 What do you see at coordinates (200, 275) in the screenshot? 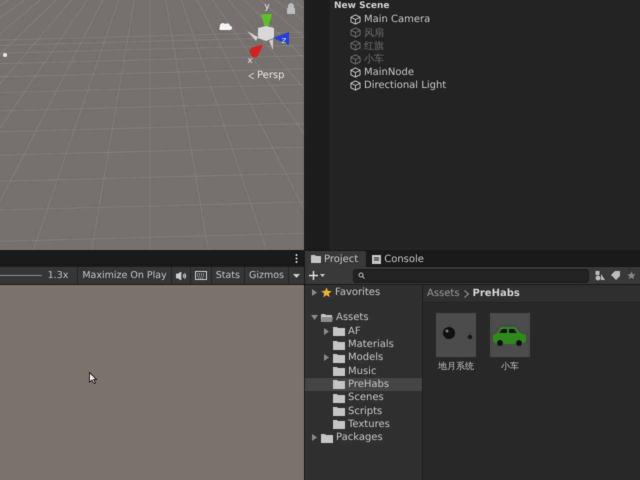
I see `keyboard-icon` at bounding box center [200, 275].